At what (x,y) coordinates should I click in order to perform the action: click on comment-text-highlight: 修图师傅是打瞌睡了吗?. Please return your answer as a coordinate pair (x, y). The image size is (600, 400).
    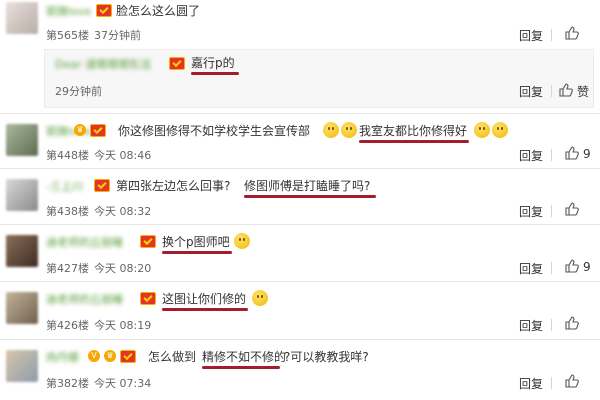
    Looking at the image, I should click on (307, 186).